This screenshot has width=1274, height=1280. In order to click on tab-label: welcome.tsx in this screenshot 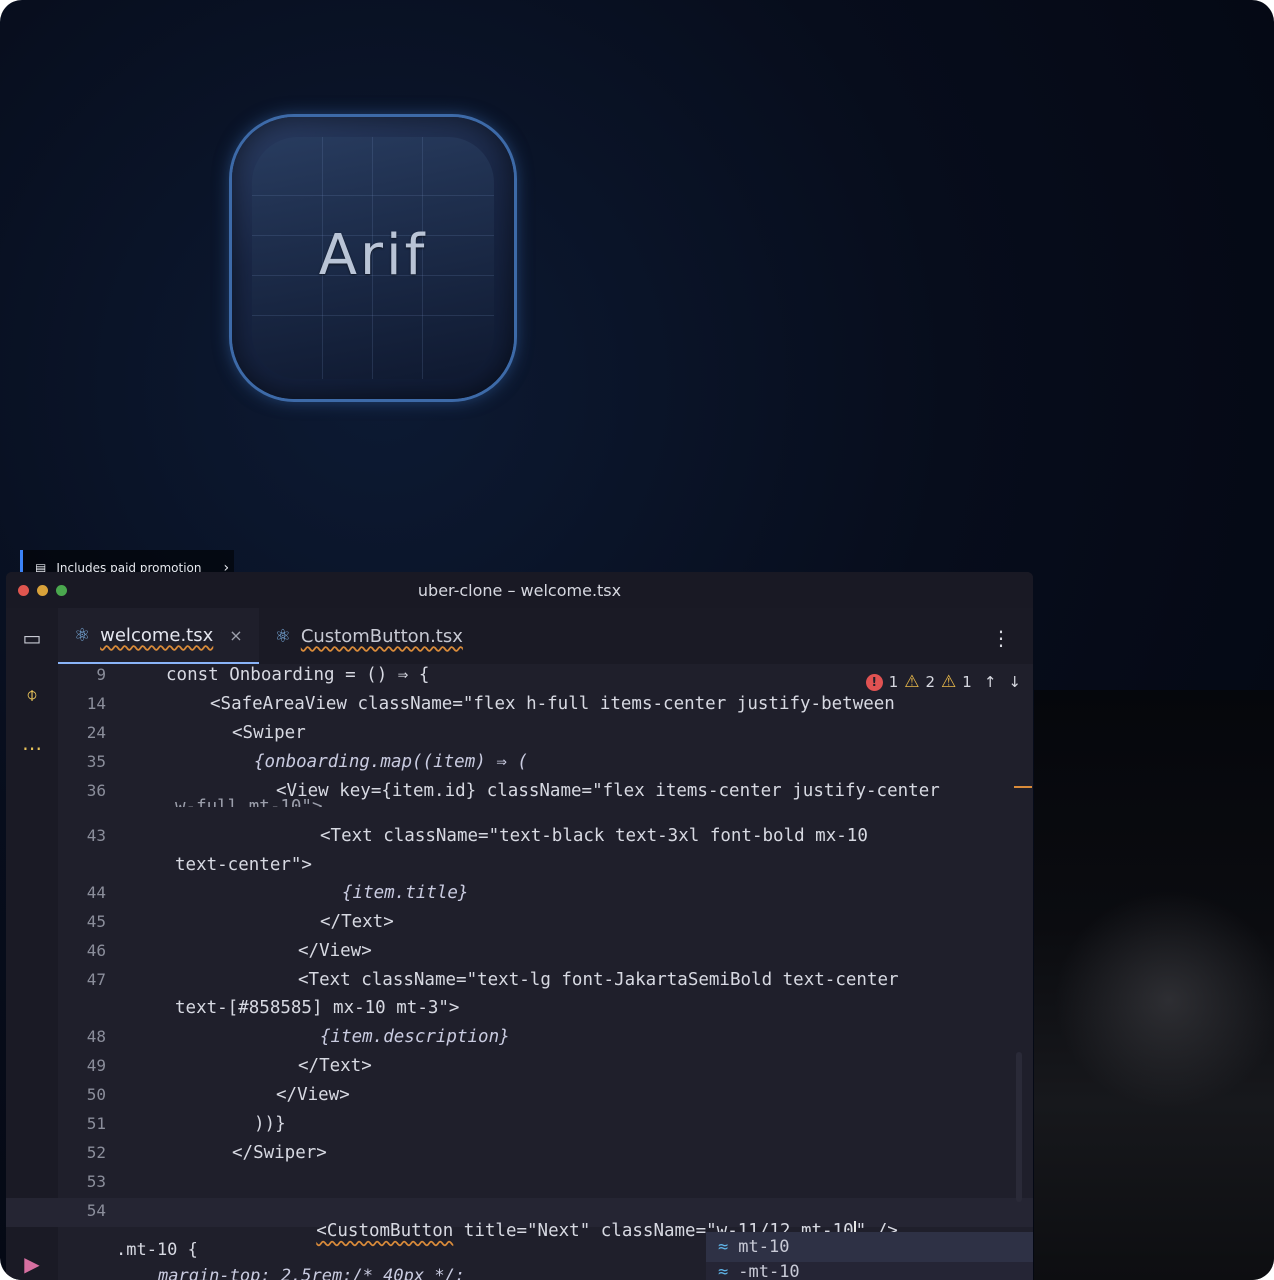, I will do `click(157, 635)`.